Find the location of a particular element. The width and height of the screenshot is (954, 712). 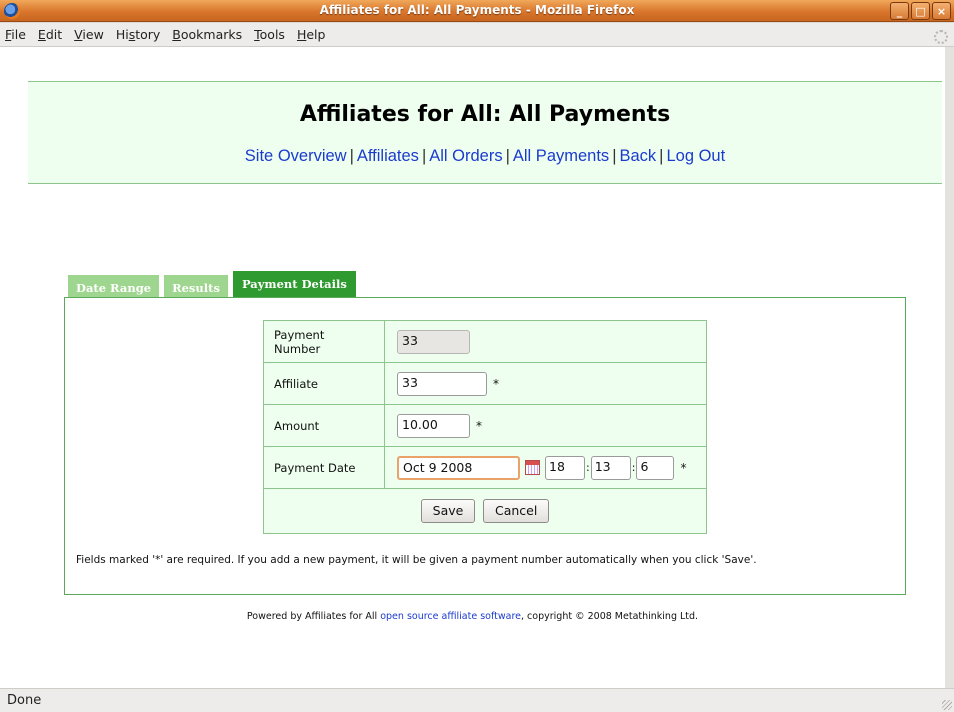

tab-date-range: Date Range is located at coordinates (114, 286).